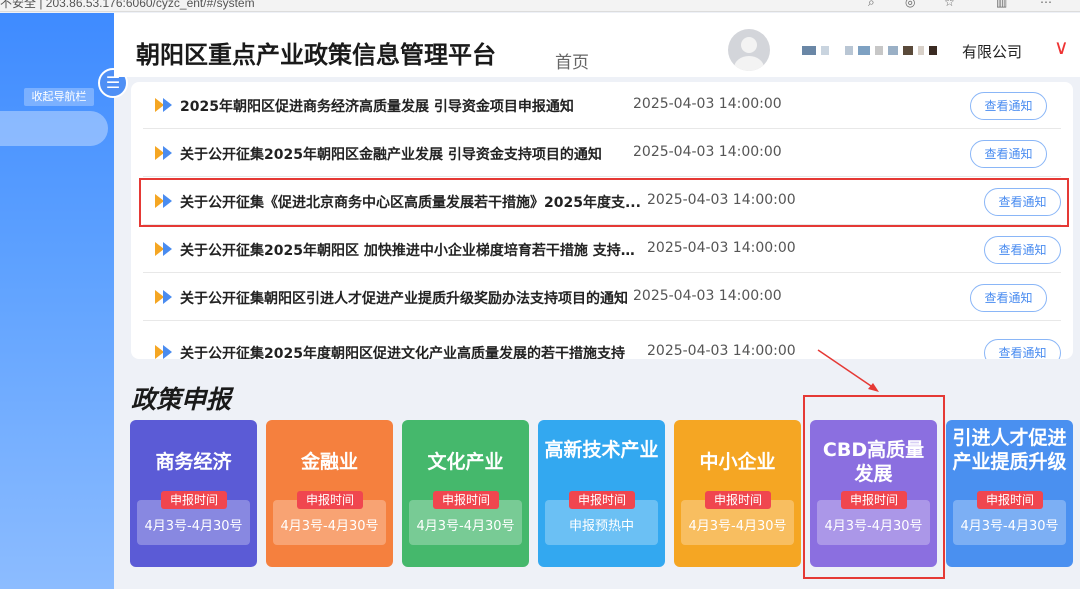 This screenshot has width=1080, height=589. I want to click on notice-title: 关于公开征集2025年度朝阳区促进文化产业高质量发展的若干措施支持, so click(411, 351).